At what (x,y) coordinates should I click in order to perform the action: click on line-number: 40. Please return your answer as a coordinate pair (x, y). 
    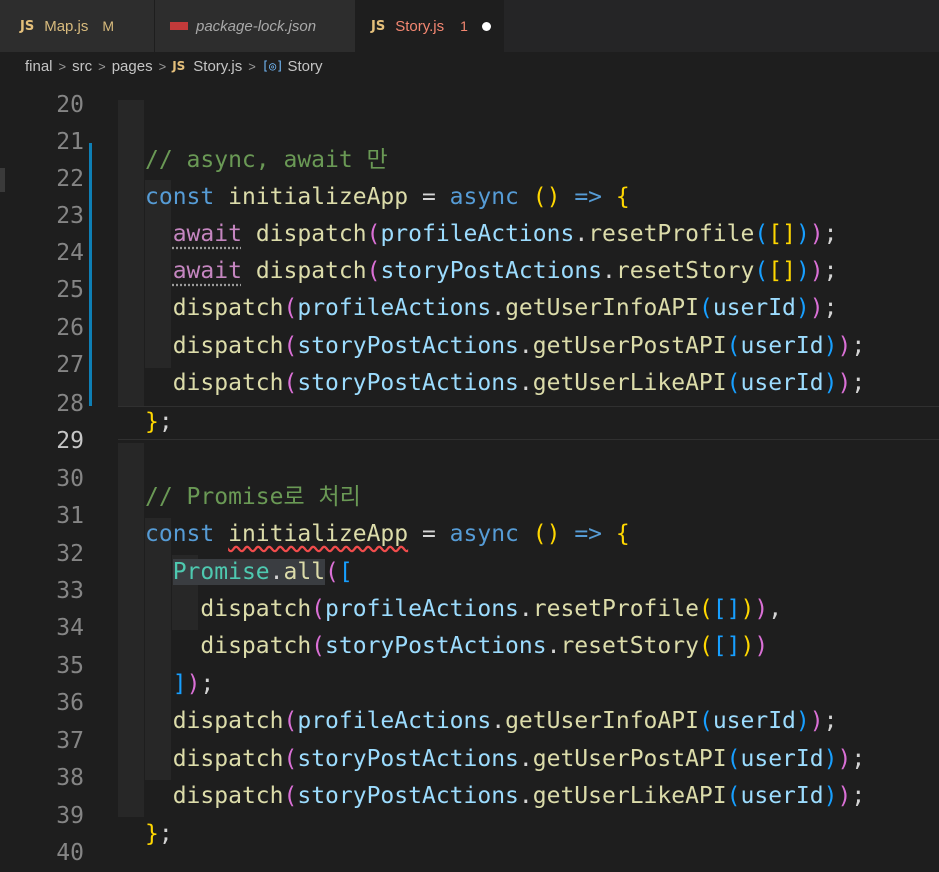
    Looking at the image, I should click on (70, 853).